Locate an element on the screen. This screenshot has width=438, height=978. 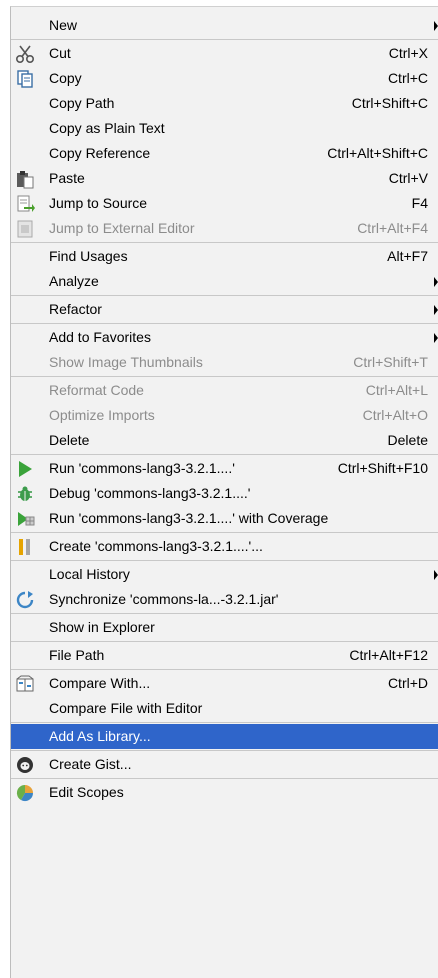
menu-item-copy-reference: Copy Reference Ctrl+Alt+Shift+C is located at coordinates (224, 153).